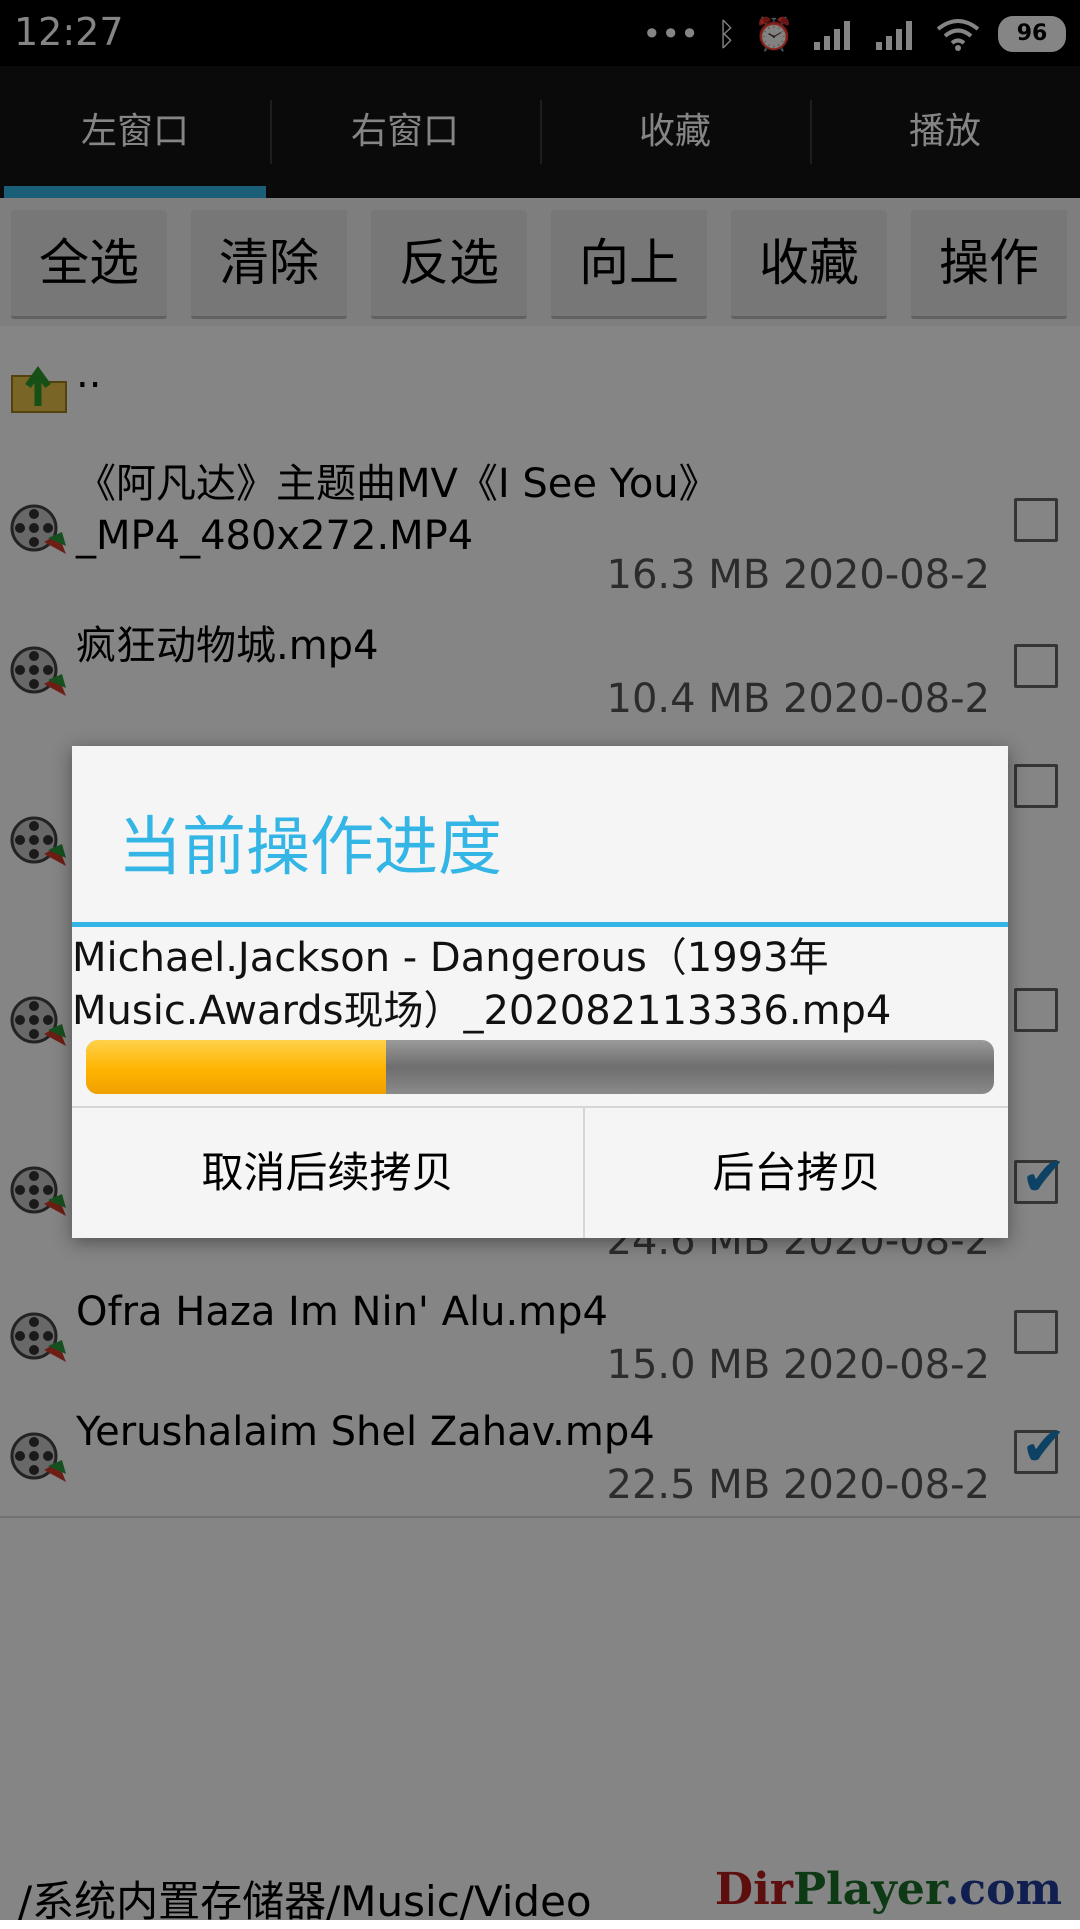 This screenshot has height=1929, width=1080. I want to click on dialog-title: 当前操作进度, so click(310, 848).